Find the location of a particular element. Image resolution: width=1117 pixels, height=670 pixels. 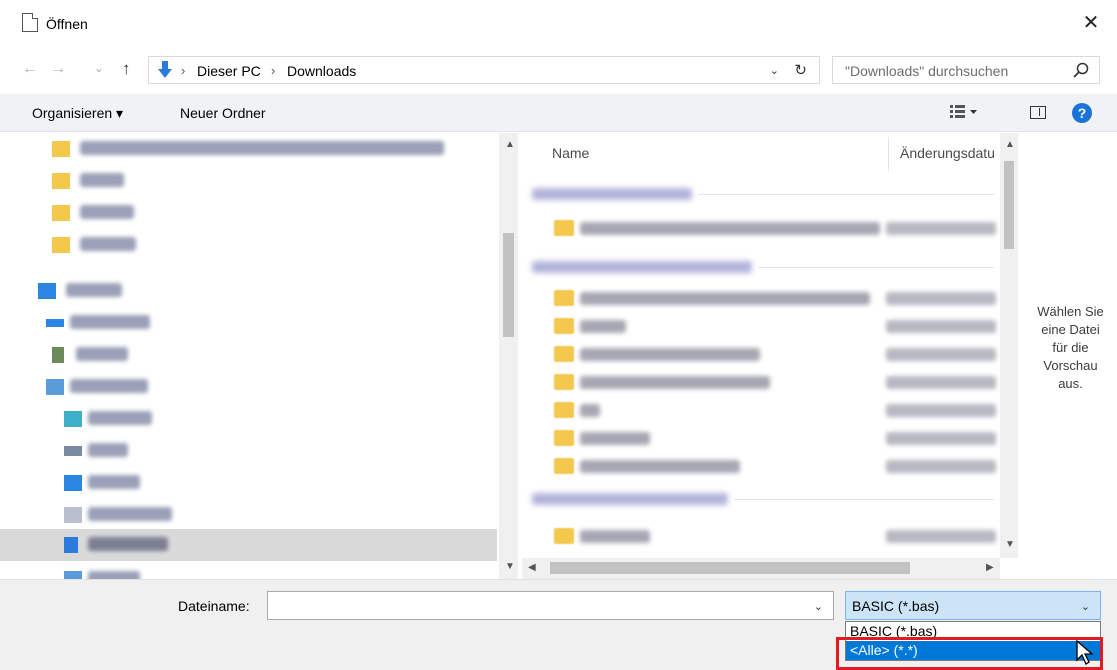

group-divider is located at coordinates (846, 194).